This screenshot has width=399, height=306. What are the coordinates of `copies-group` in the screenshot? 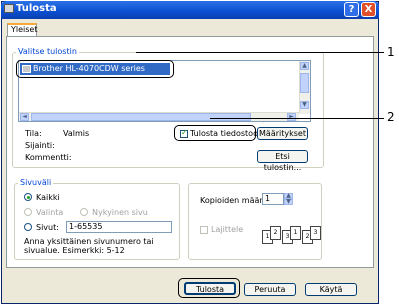 It's located at (255, 221).